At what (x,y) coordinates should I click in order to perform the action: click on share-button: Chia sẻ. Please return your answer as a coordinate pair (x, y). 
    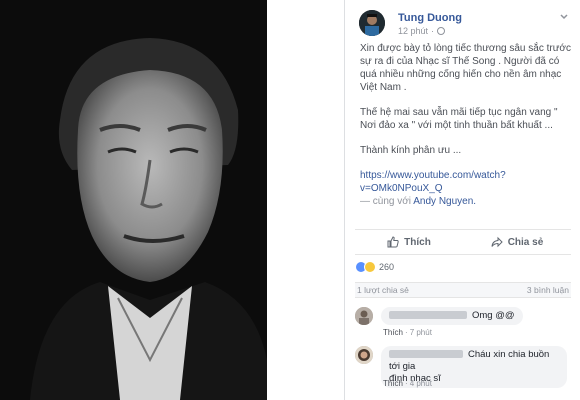
    Looking at the image, I should click on (517, 242).